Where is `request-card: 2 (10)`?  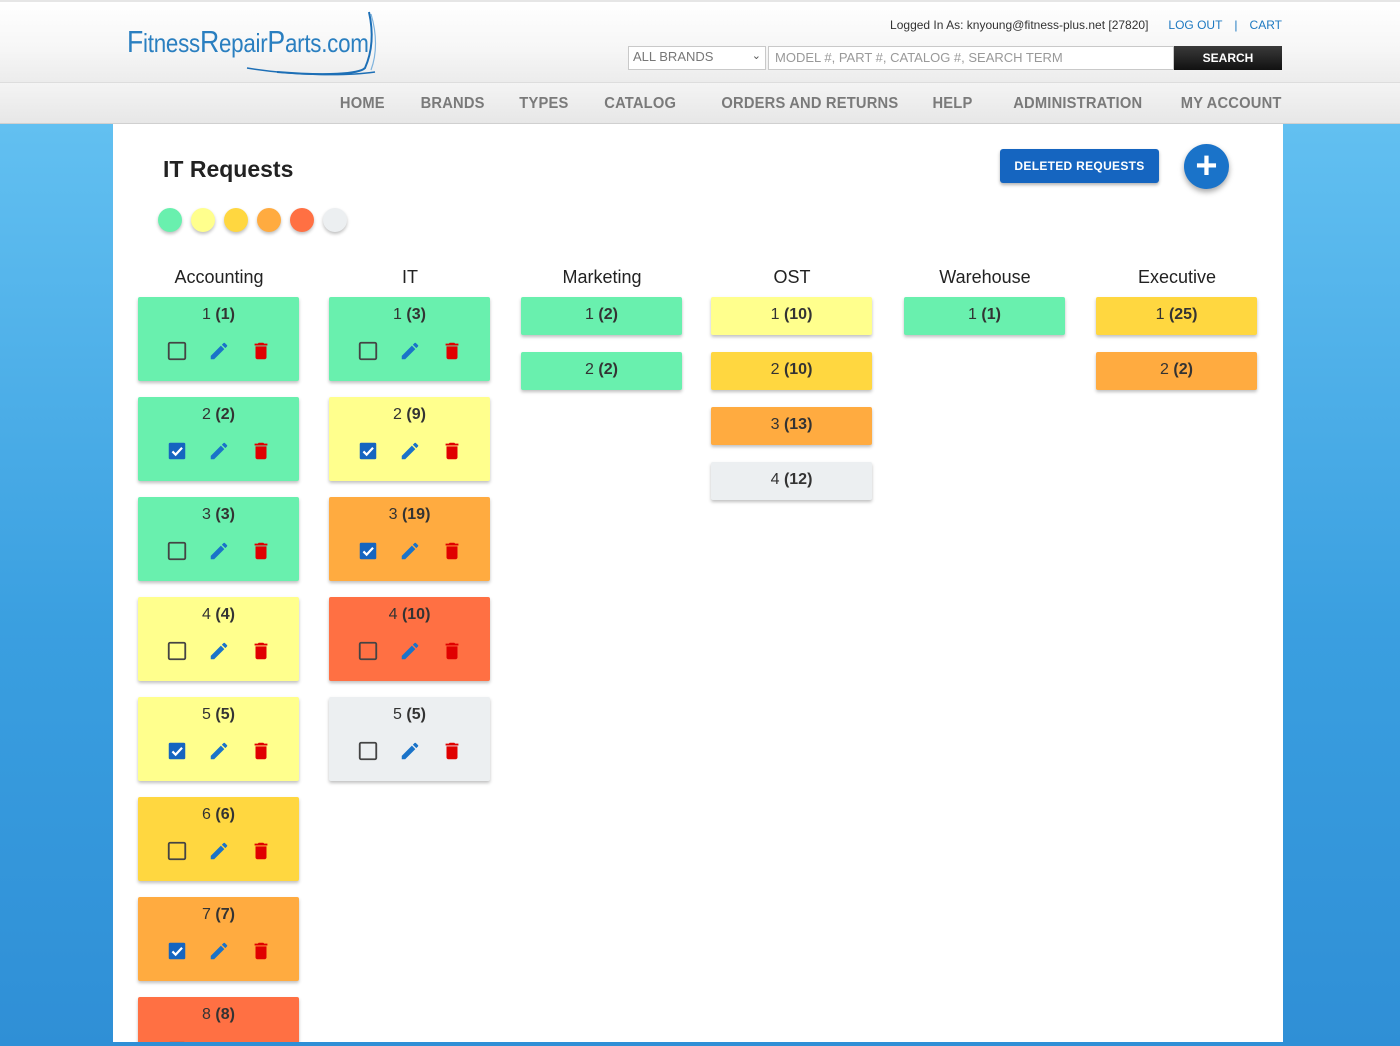
request-card: 2 (10) is located at coordinates (791, 371).